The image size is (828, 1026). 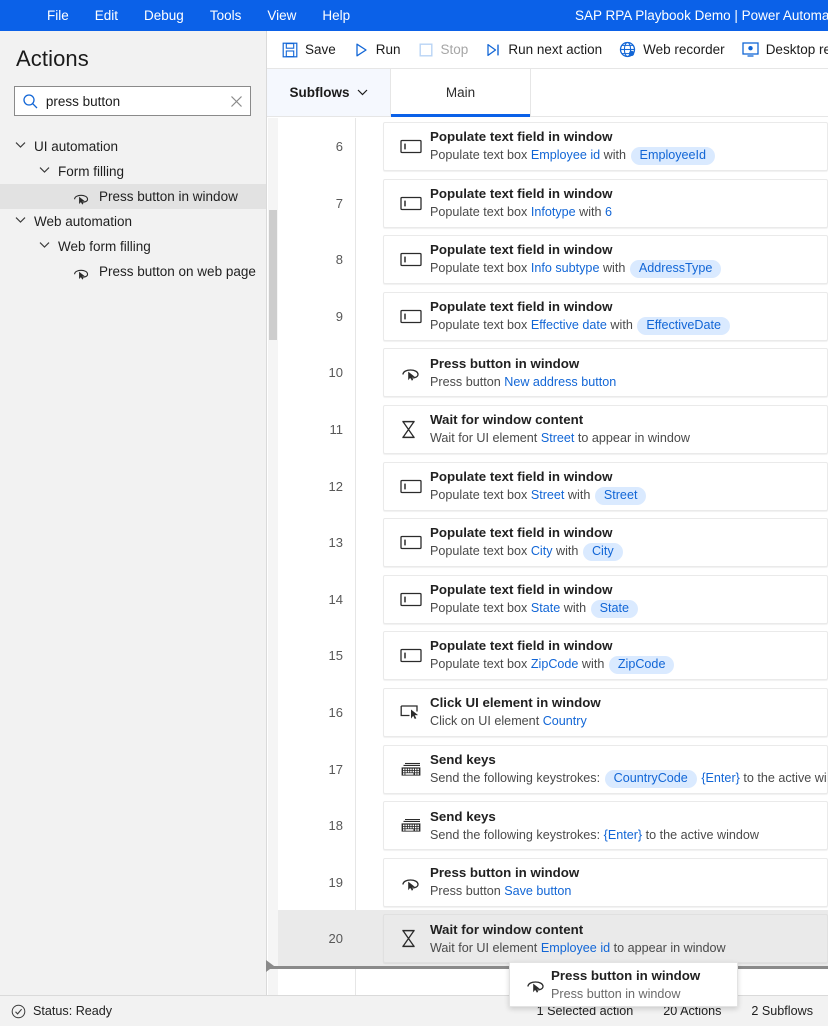 What do you see at coordinates (335, 599) in the screenshot?
I see `flow-row-number: 14` at bounding box center [335, 599].